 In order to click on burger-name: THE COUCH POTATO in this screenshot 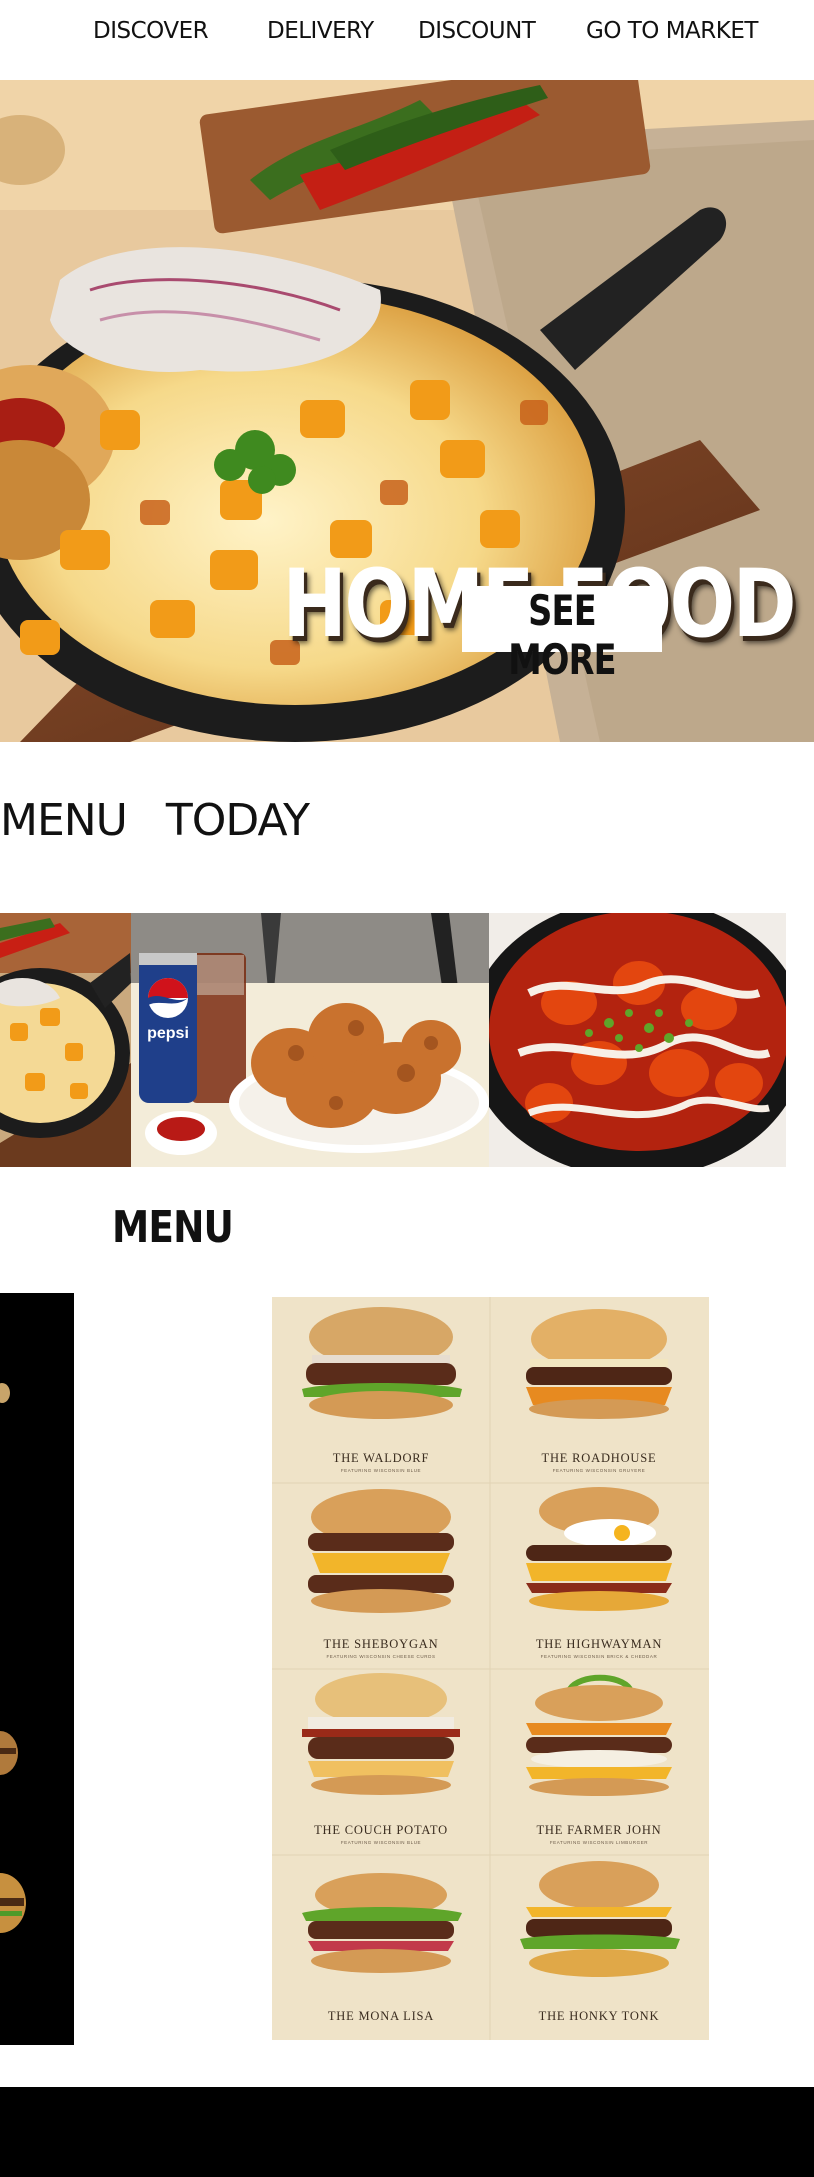, I will do `click(381, 1830)`.